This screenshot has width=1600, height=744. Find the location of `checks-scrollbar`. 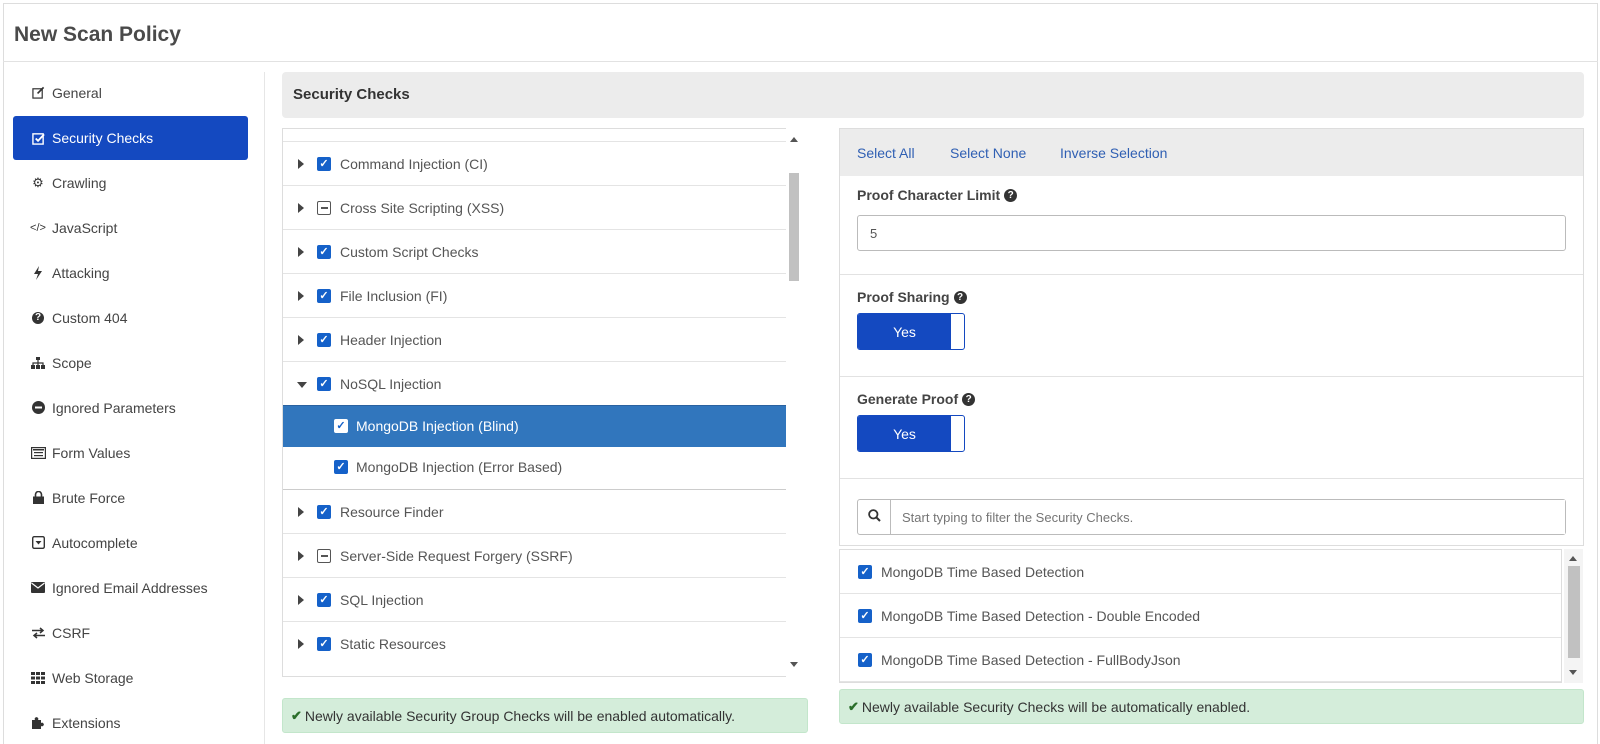

checks-scrollbar is located at coordinates (1573, 616).